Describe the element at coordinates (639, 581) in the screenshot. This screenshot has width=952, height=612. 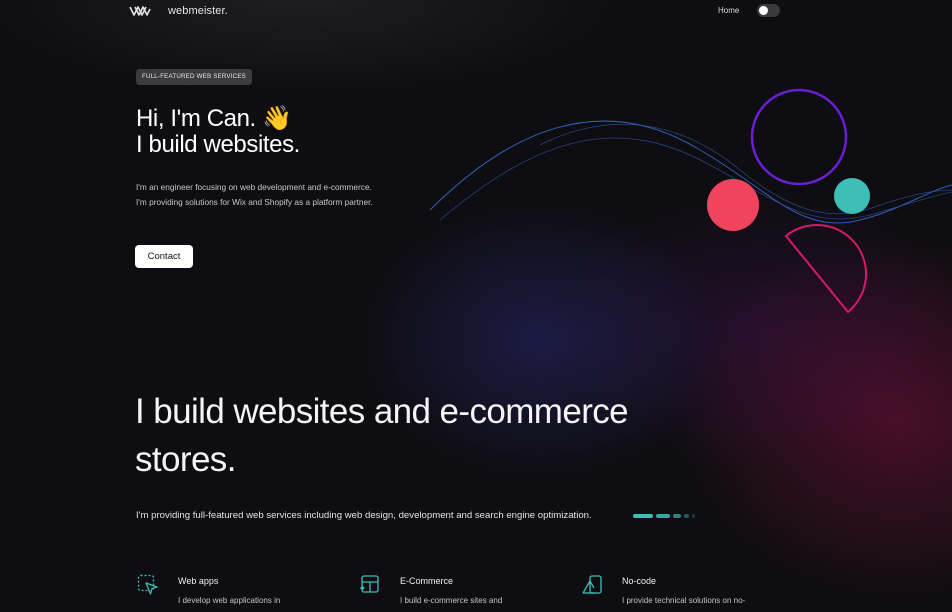
I see `feature-title: No-code` at that location.